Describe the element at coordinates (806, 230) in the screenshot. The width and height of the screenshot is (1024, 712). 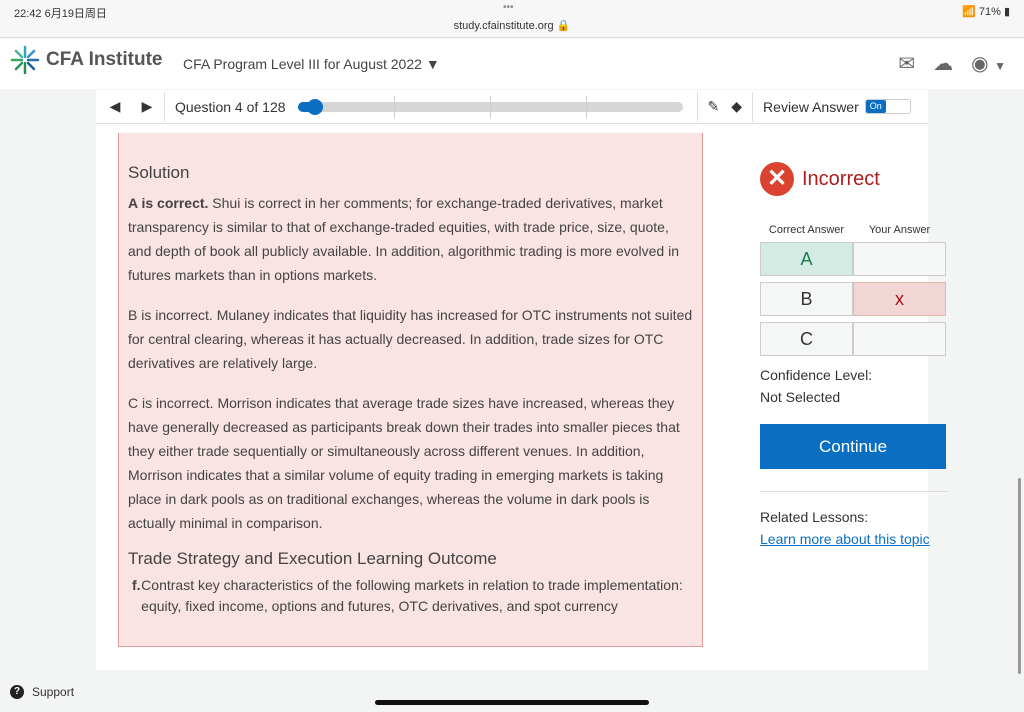
I see `correct-answer-header: Correct Answer` at that location.